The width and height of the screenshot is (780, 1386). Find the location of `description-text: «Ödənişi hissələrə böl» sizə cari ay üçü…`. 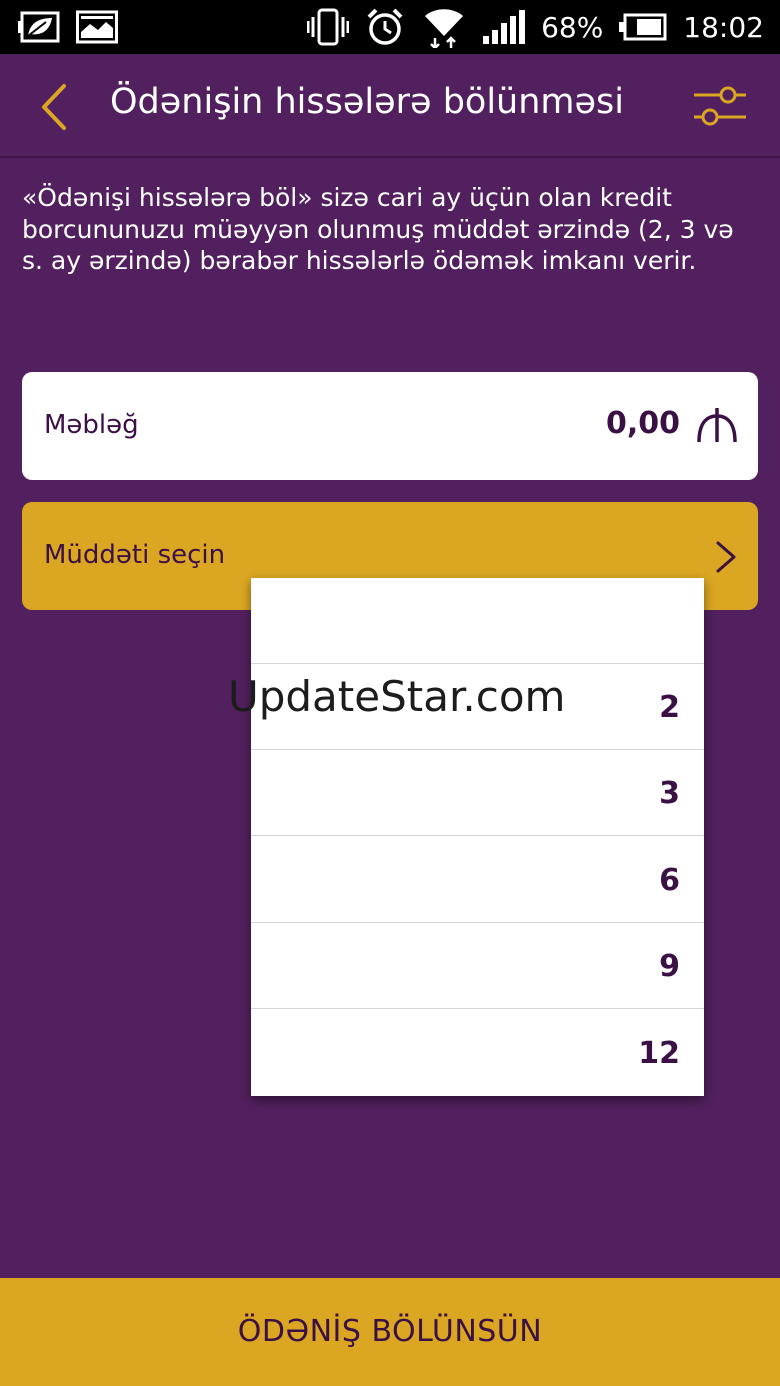

description-text: «Ödənişi hissələrə böl» sizə cari ay üçü… is located at coordinates (378, 229).